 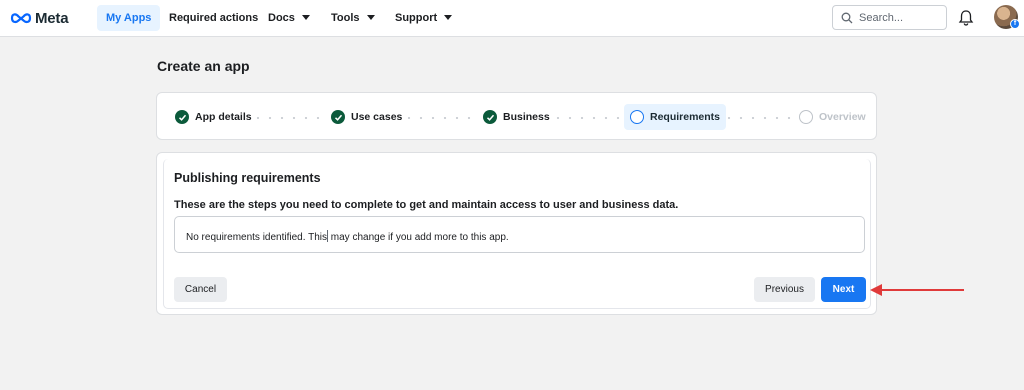 I want to click on step-business: Business, so click(x=516, y=117).